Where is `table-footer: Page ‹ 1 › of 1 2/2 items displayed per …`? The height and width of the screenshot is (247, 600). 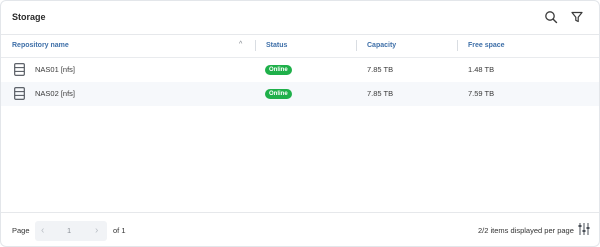
table-footer: Page ‹ 1 › of 1 2/2 items displayed per … is located at coordinates (300, 229).